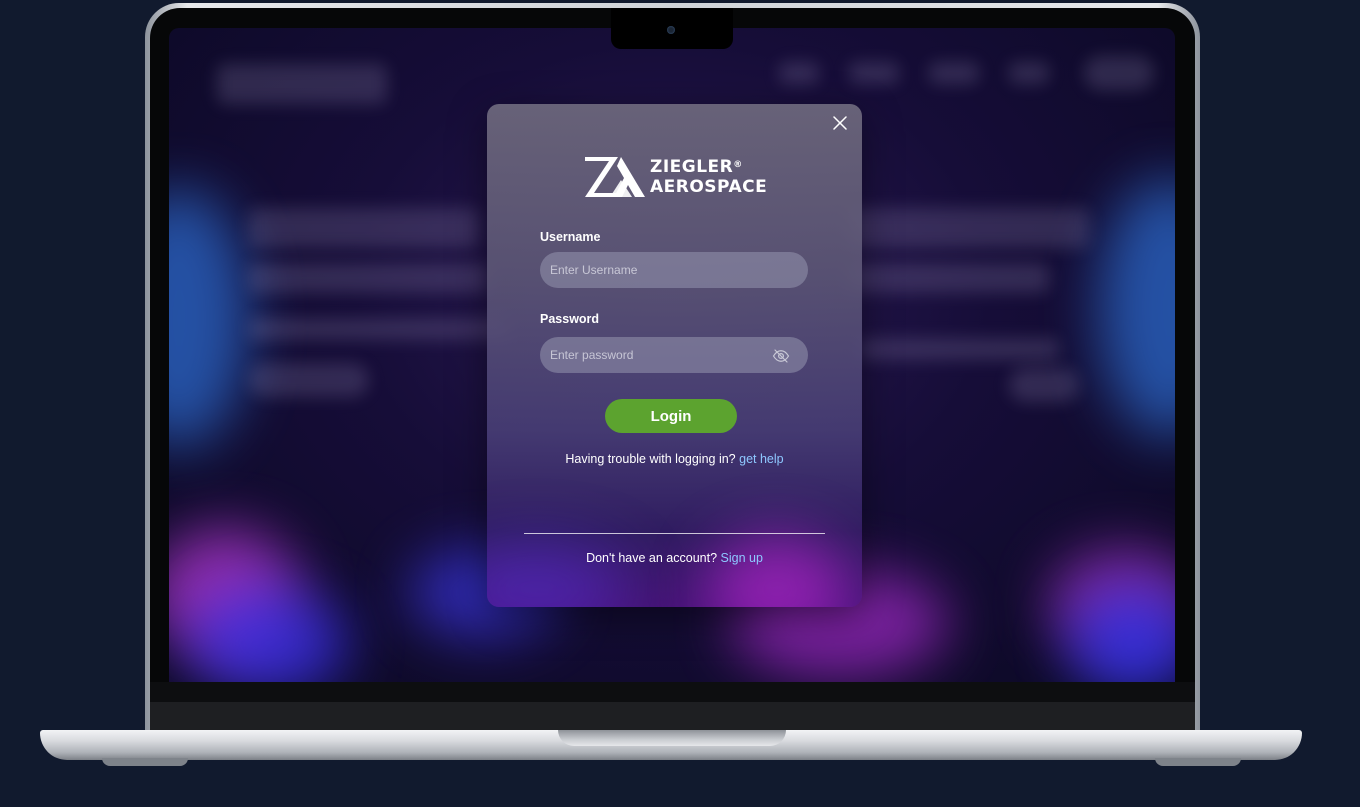 This screenshot has height=807, width=1360. I want to click on blurred-logo, so click(302, 84).